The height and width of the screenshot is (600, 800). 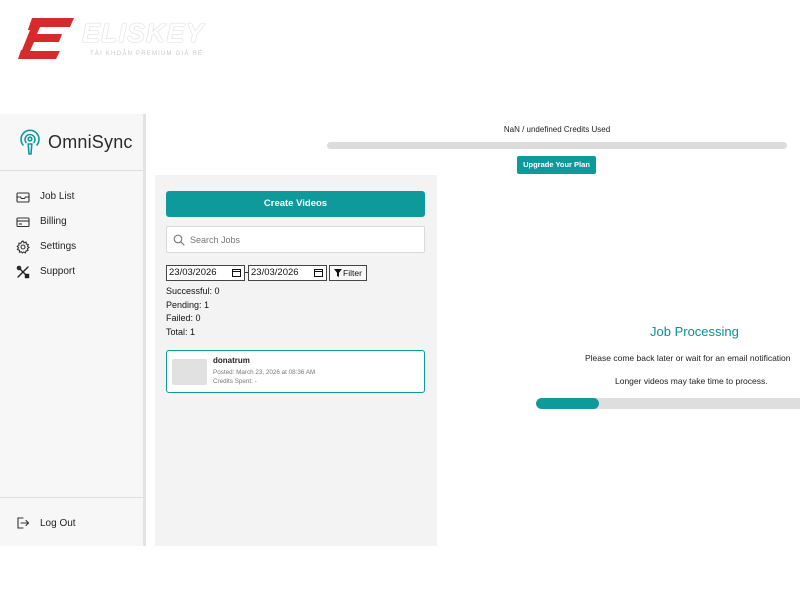 What do you see at coordinates (235, 381) in the screenshot?
I see `job-credits-spent: Credits Spent: -` at bounding box center [235, 381].